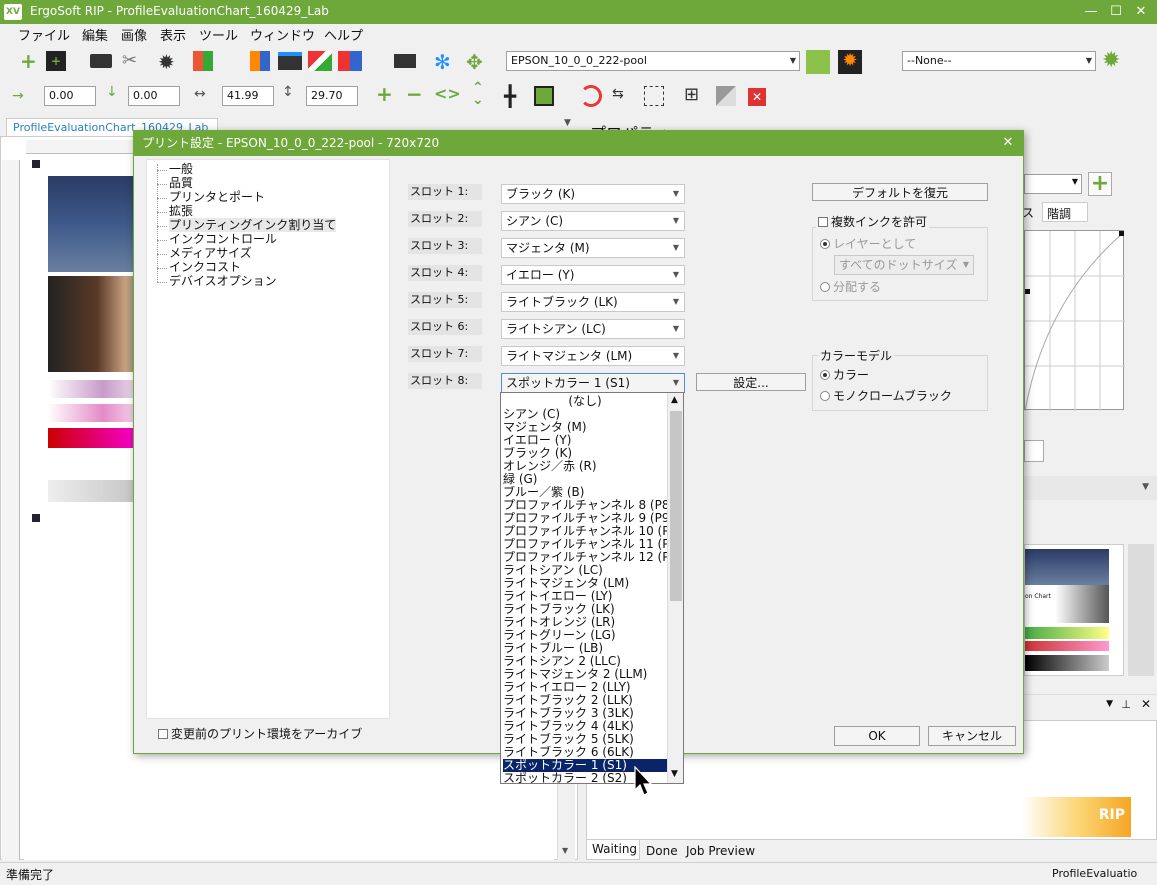 The image size is (1157, 885). Describe the element at coordinates (900, 192) in the screenshot. I see `restore-defaults-button: デフォルトを復元` at that location.